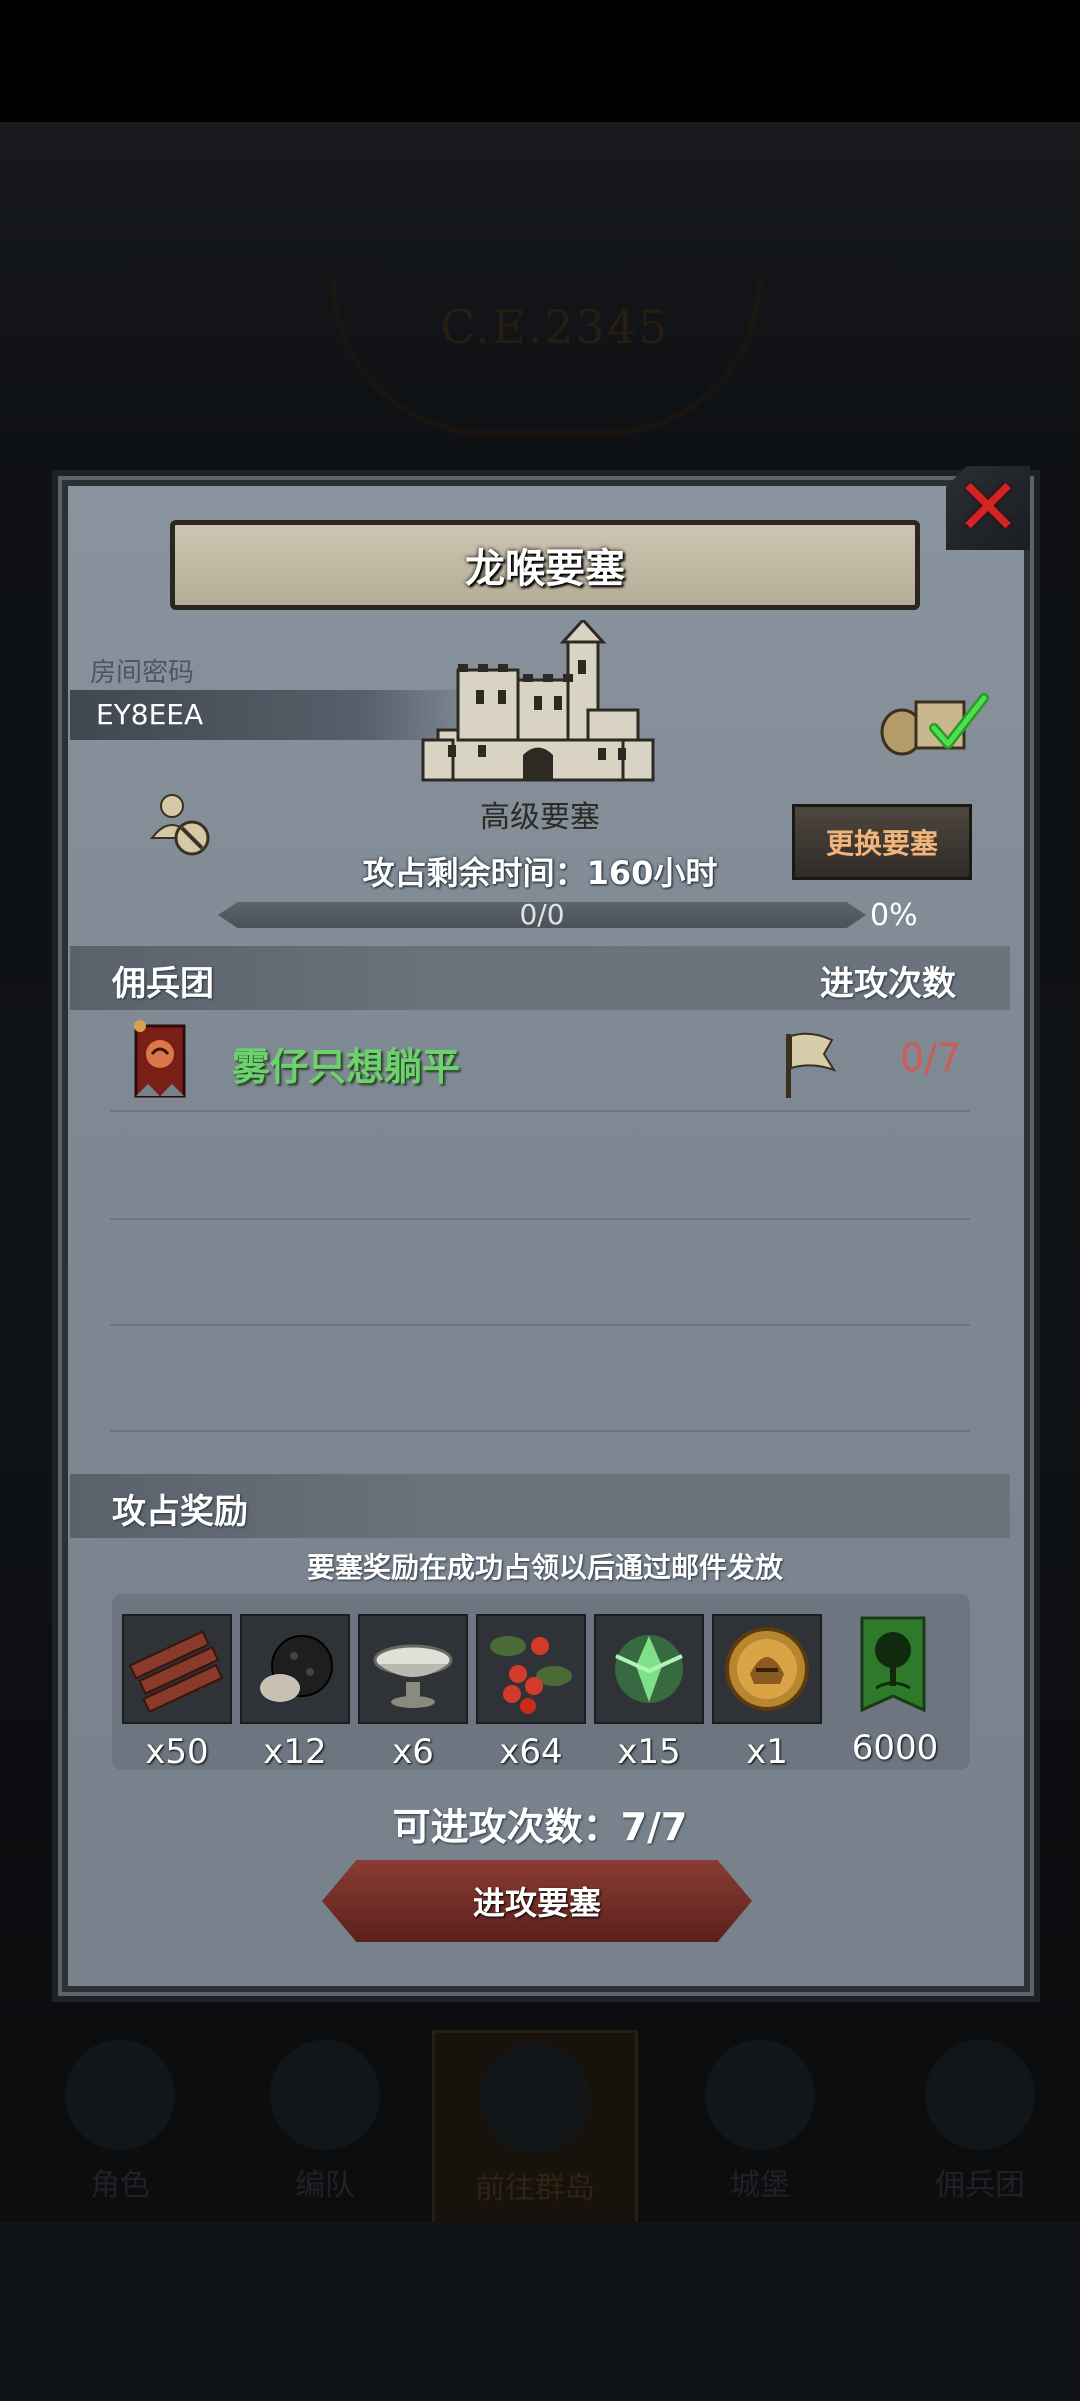  Describe the element at coordinates (894, 915) in the screenshot. I see `progress-percent: 0%` at that location.